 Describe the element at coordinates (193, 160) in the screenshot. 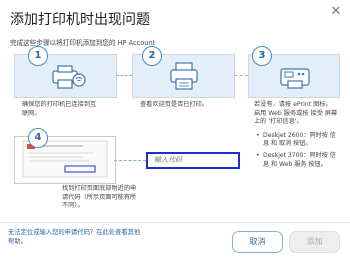

I see `code-input` at that location.